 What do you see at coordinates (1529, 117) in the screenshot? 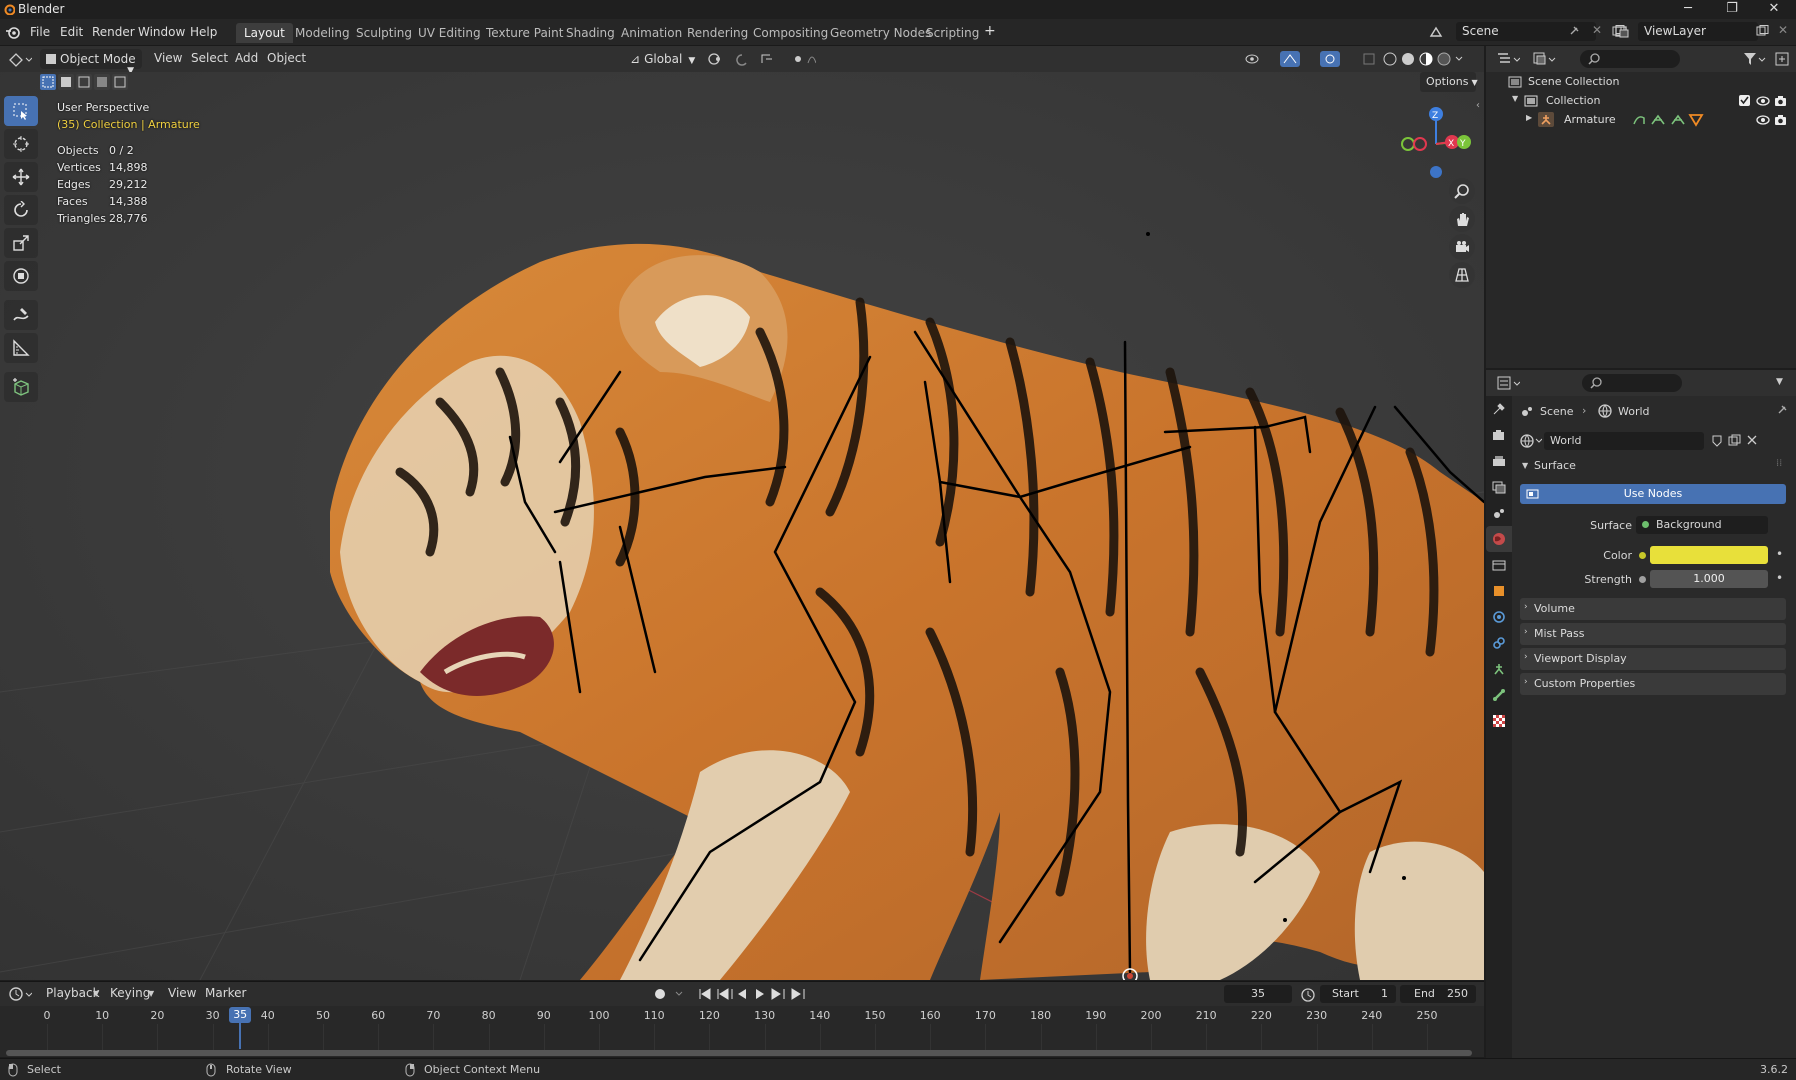
I see `expand-arrow-icon: ▶` at bounding box center [1529, 117].